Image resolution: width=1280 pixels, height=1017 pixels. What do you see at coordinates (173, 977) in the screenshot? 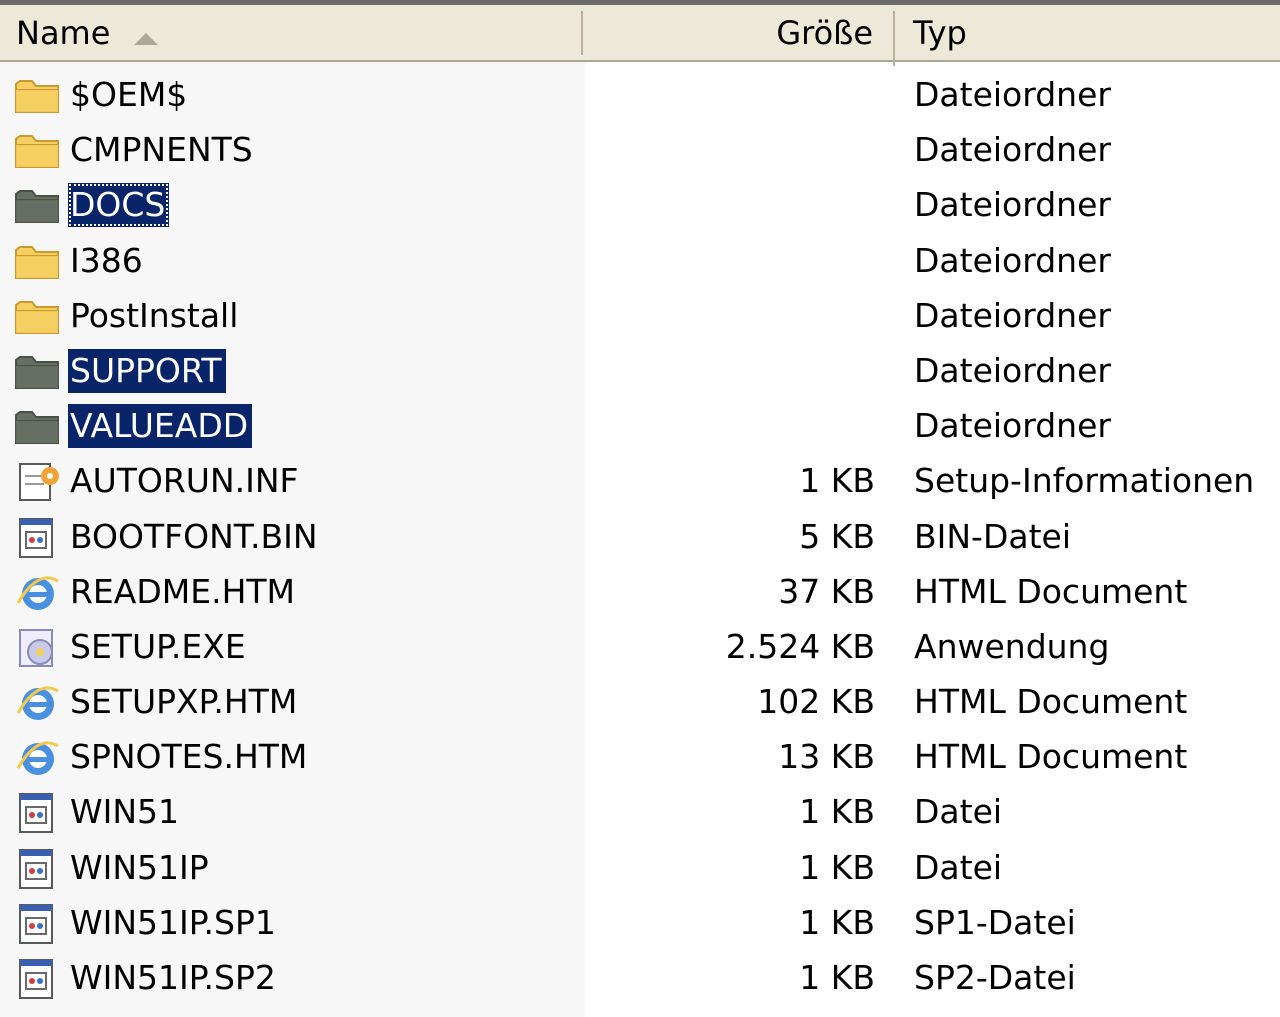
I see `file-name: WIN51IP.SP2` at bounding box center [173, 977].